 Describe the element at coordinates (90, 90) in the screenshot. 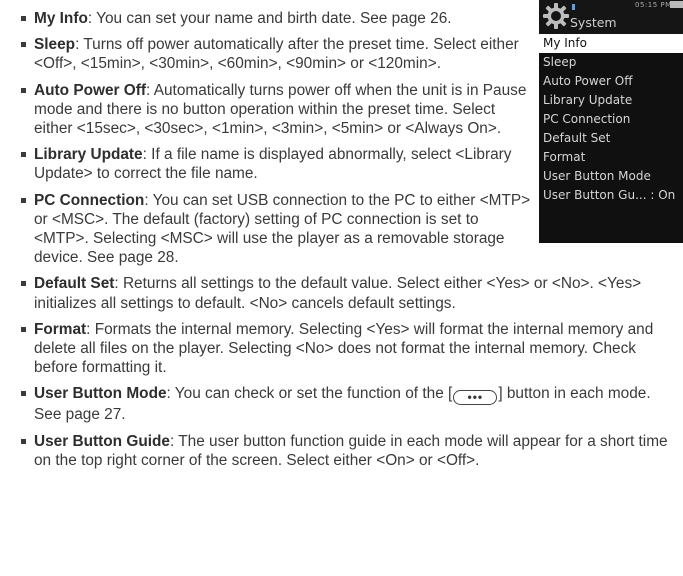

I see `item-term: Auto Power Off` at that location.